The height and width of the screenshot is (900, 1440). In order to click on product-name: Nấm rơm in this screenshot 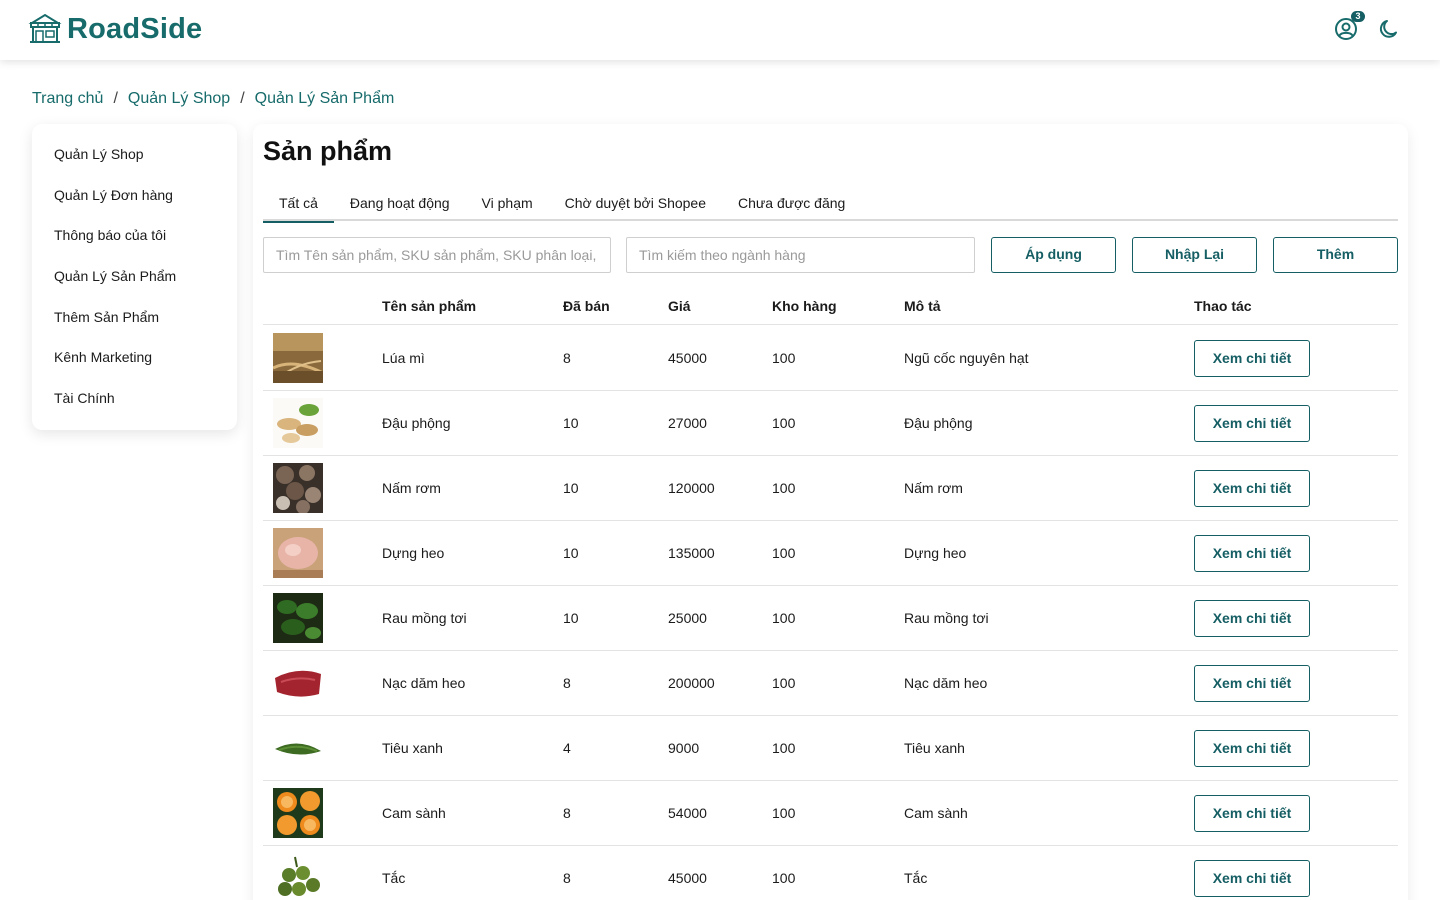, I will do `click(411, 488)`.